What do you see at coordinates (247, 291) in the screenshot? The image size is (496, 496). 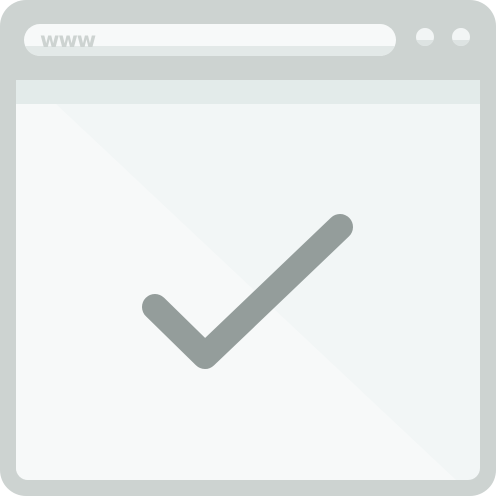 I see `checkmark-icon` at bounding box center [247, 291].